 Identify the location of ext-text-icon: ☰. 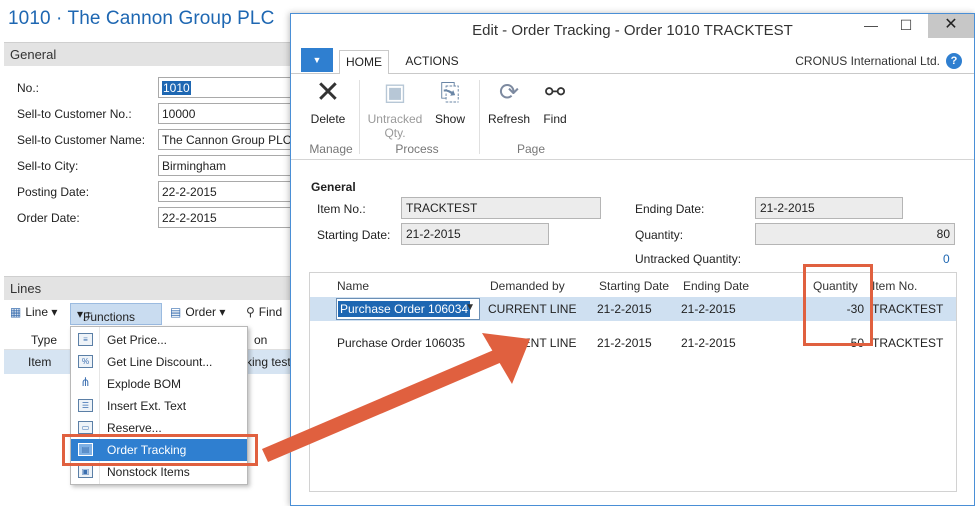
(85, 405).